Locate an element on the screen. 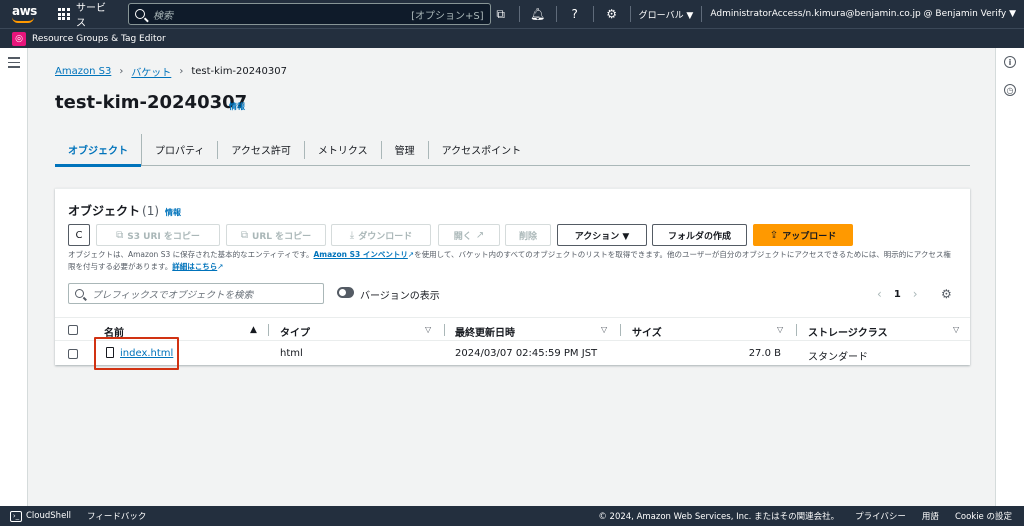 This screenshot has height=526, width=1024. row-checkbox is located at coordinates (73, 354).